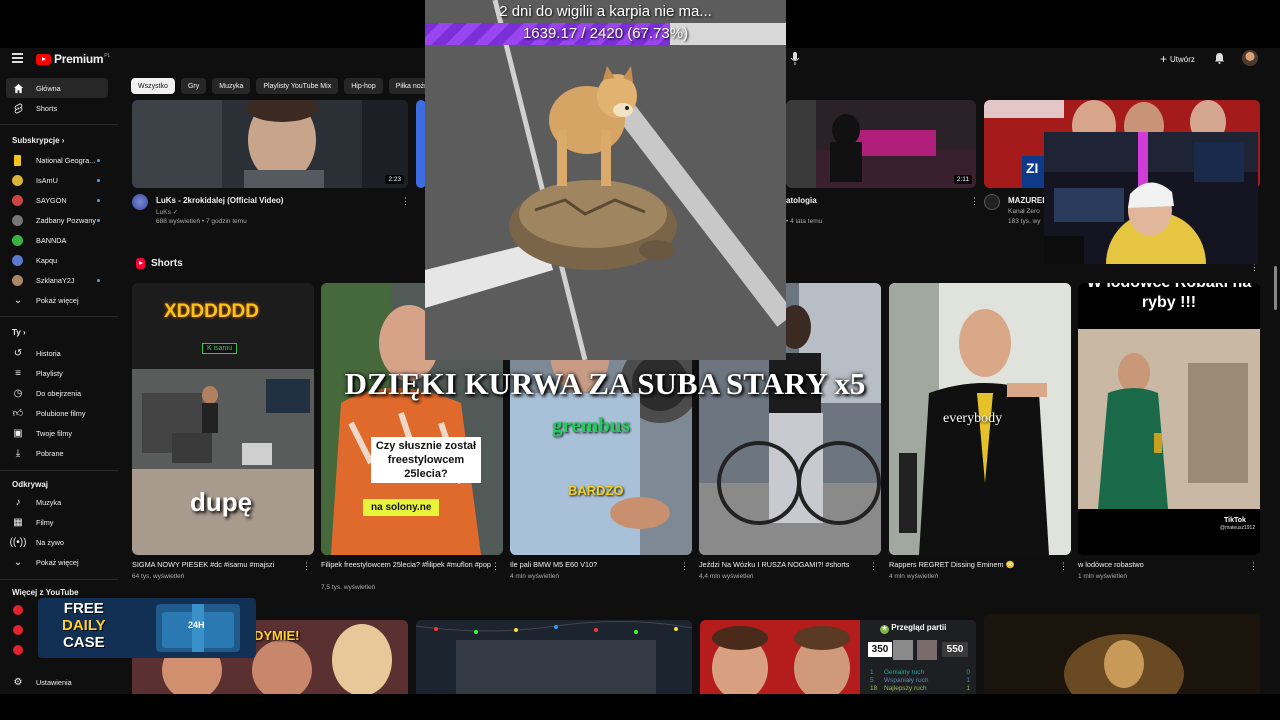 This screenshot has width=1280, height=720. Describe the element at coordinates (38, 140) in the screenshot. I see `subscriptions-heading: Subskrypcje ›` at that location.